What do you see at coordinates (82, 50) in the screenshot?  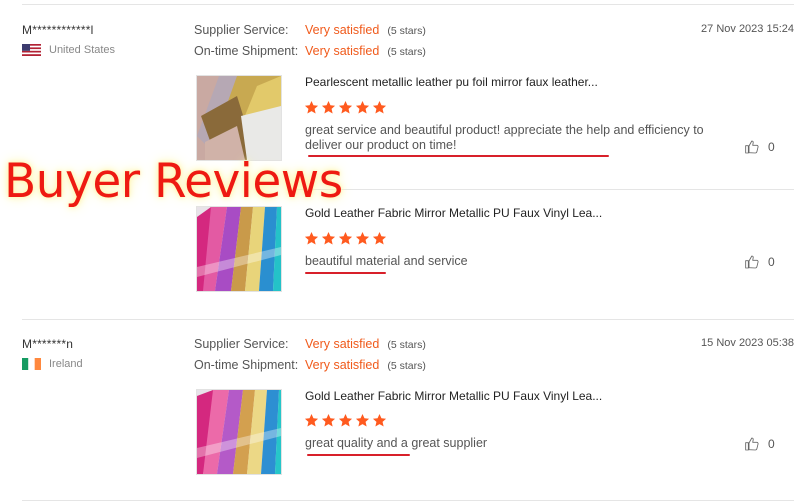 I see `country-name: United States` at bounding box center [82, 50].